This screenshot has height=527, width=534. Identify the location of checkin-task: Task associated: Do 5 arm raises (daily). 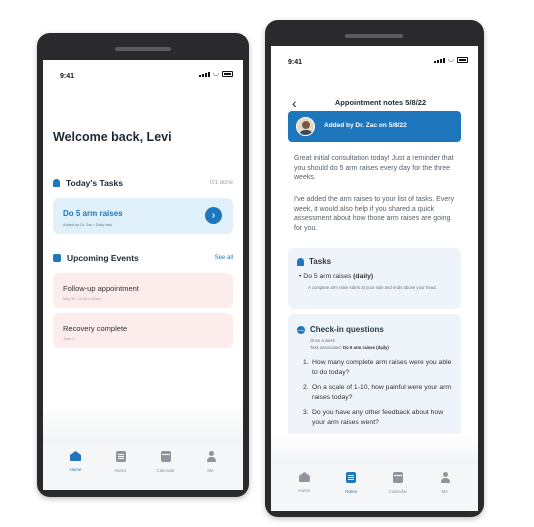
(349, 348).